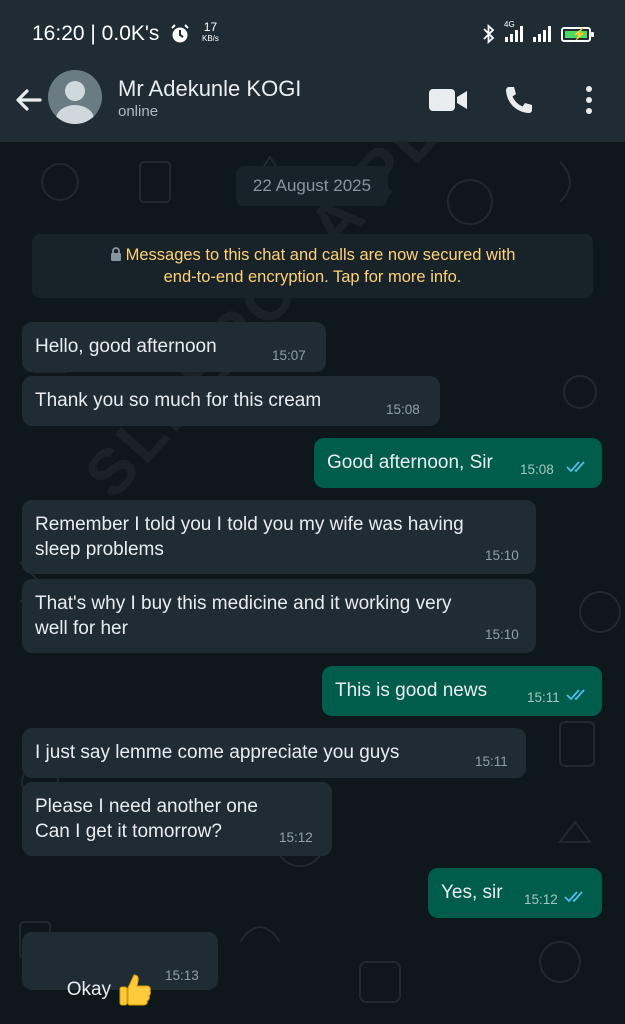  I want to click on network-speed: 17 KB/s, so click(210, 32).